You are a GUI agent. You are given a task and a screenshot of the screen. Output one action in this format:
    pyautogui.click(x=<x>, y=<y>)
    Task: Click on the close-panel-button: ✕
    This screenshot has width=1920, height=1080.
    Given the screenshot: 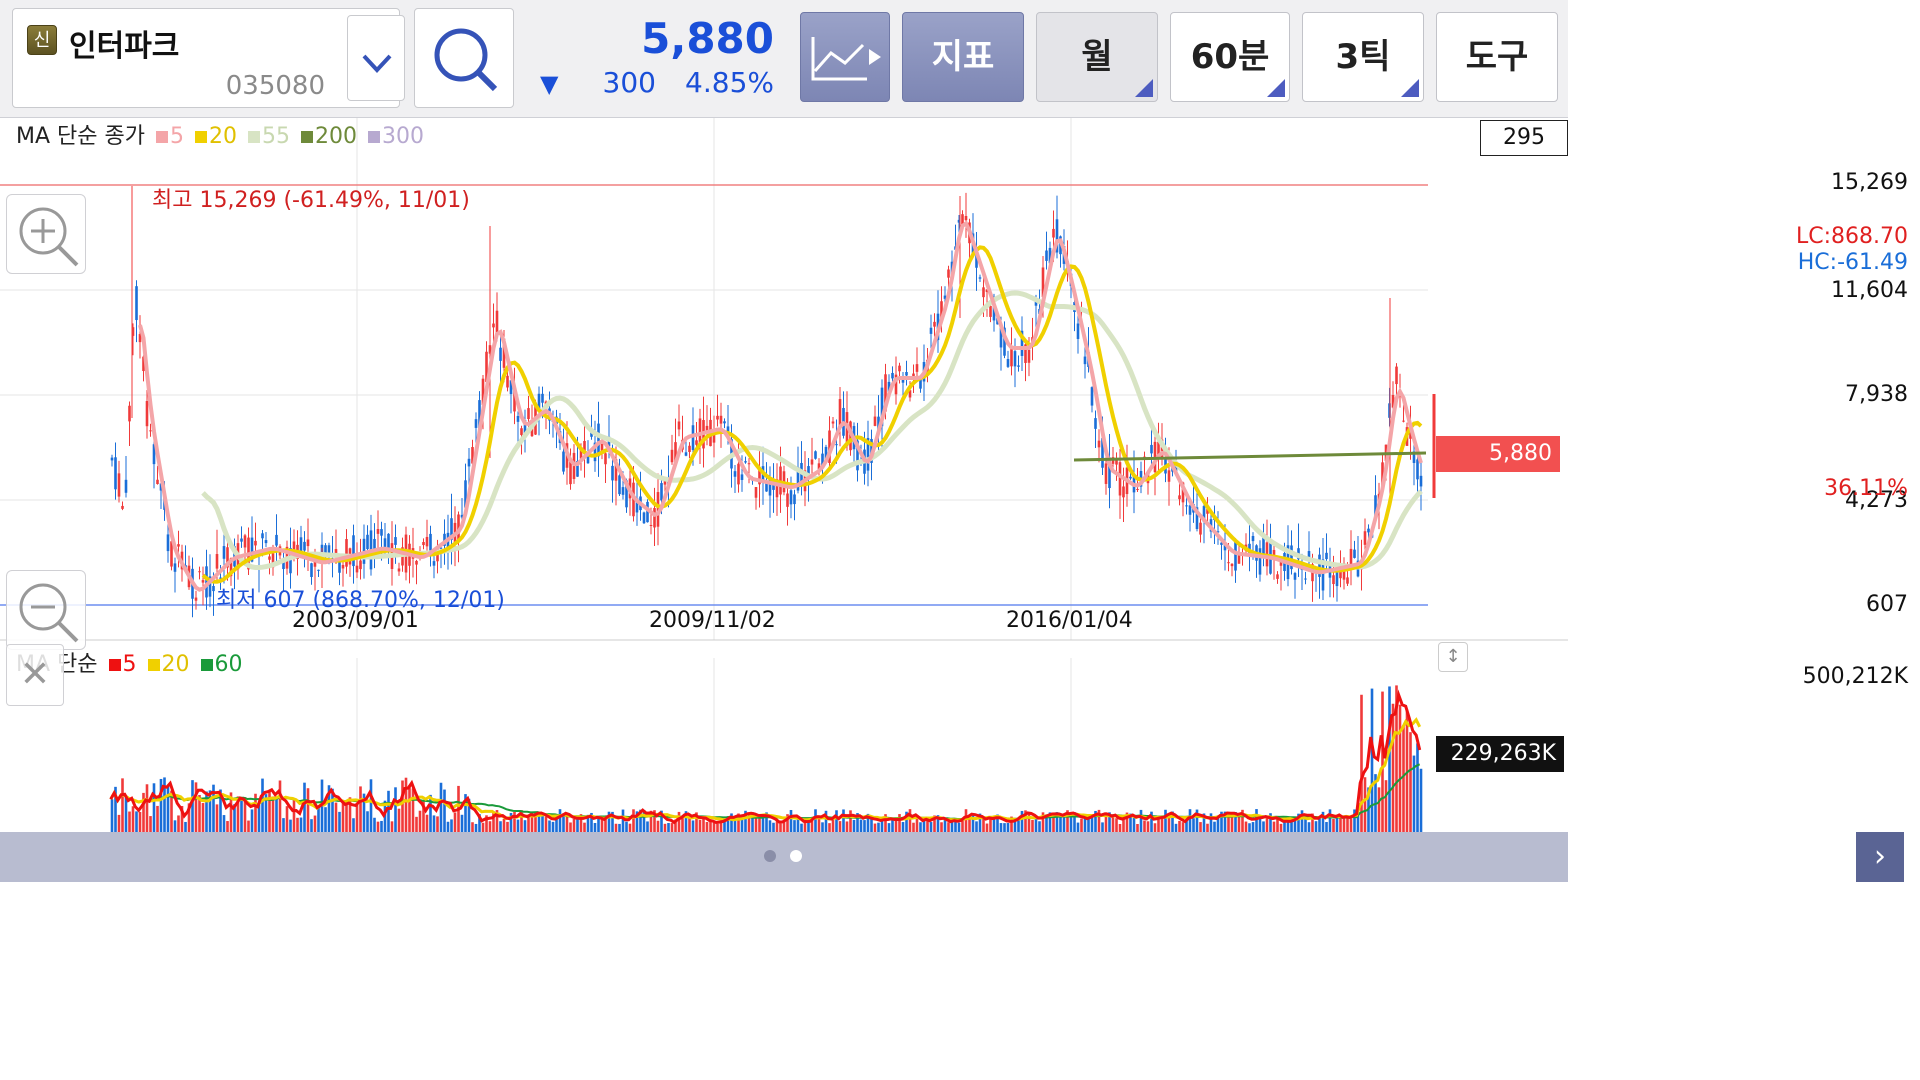 What is the action you would take?
    pyautogui.click(x=35, y=675)
    